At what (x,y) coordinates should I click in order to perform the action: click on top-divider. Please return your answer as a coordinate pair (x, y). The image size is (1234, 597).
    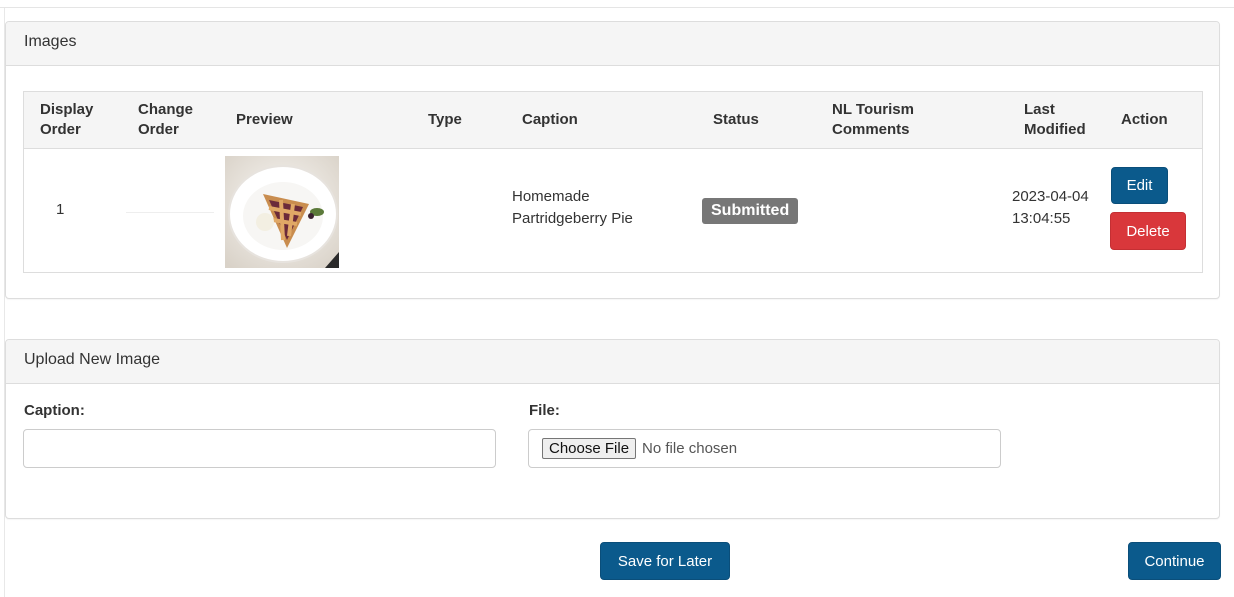
    Looking at the image, I should click on (617, 7).